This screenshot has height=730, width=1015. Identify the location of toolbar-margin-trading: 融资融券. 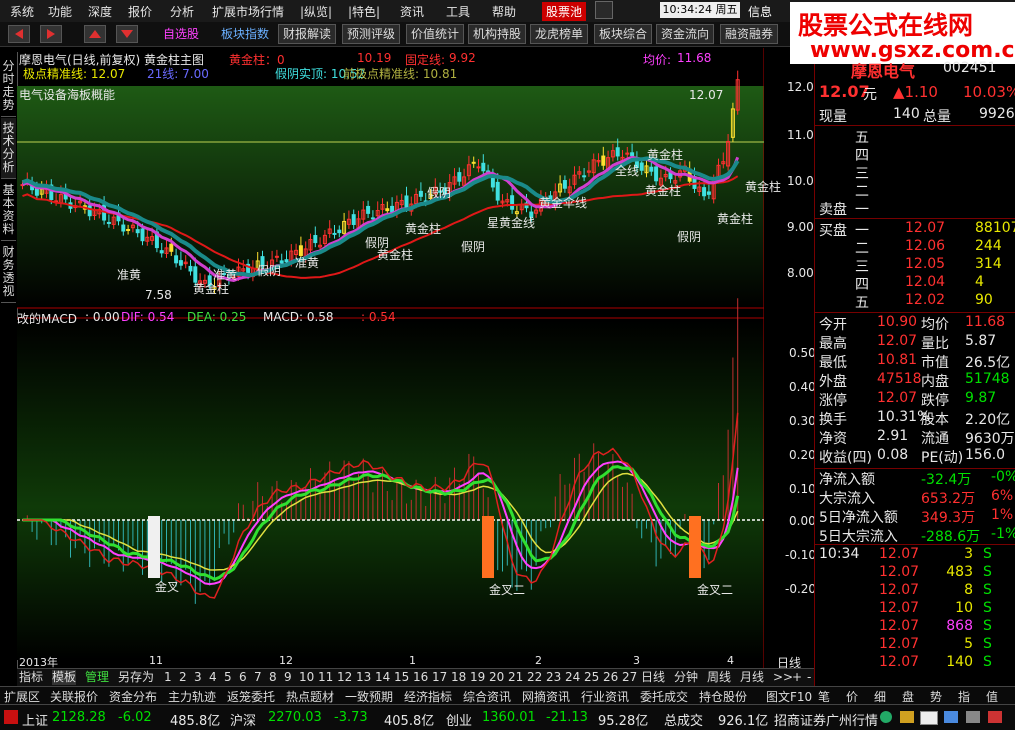
(749, 34).